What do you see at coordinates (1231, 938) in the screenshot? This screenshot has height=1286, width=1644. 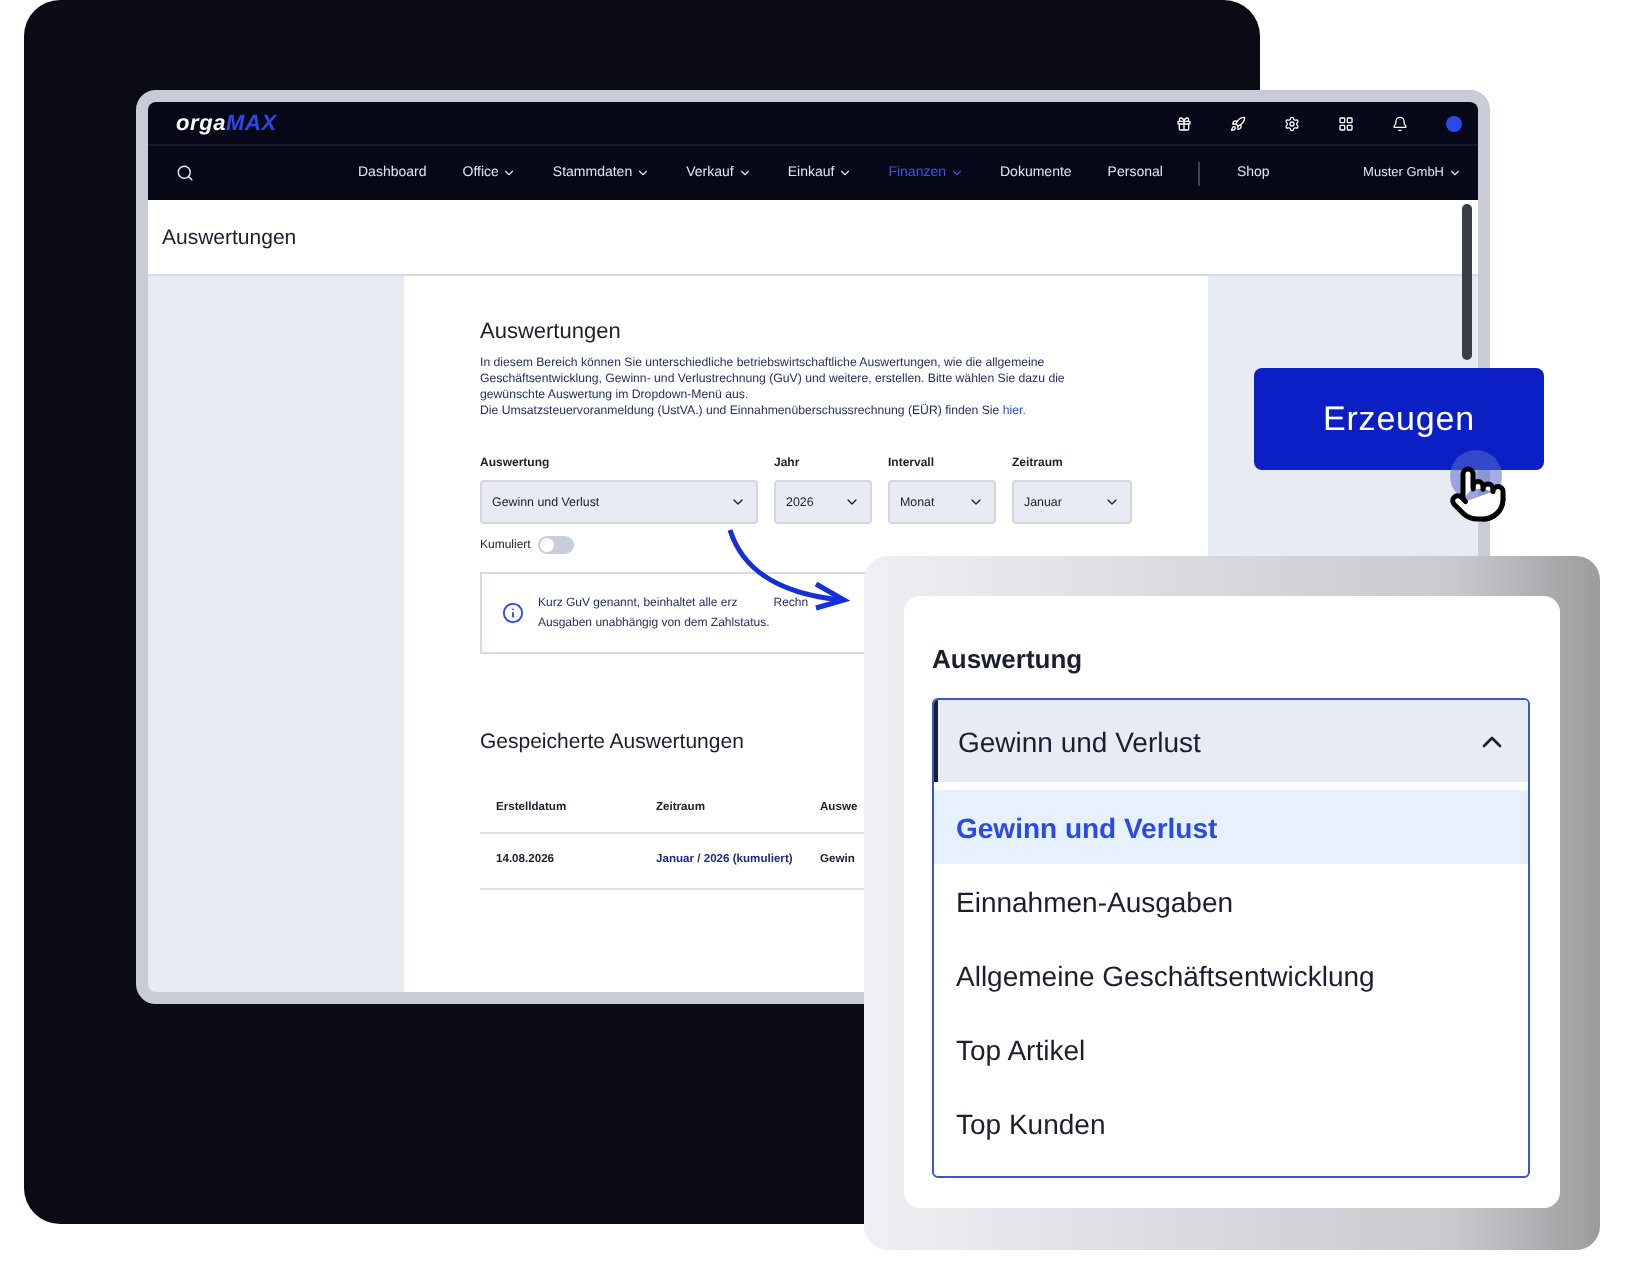 I see `dropdown-list: Gewinn und Verlust Gewinn und Verlust Einnahmen-Ausgaben Allgemeine Geschäftsentwicklung Top Artikel Top Kunden` at bounding box center [1231, 938].